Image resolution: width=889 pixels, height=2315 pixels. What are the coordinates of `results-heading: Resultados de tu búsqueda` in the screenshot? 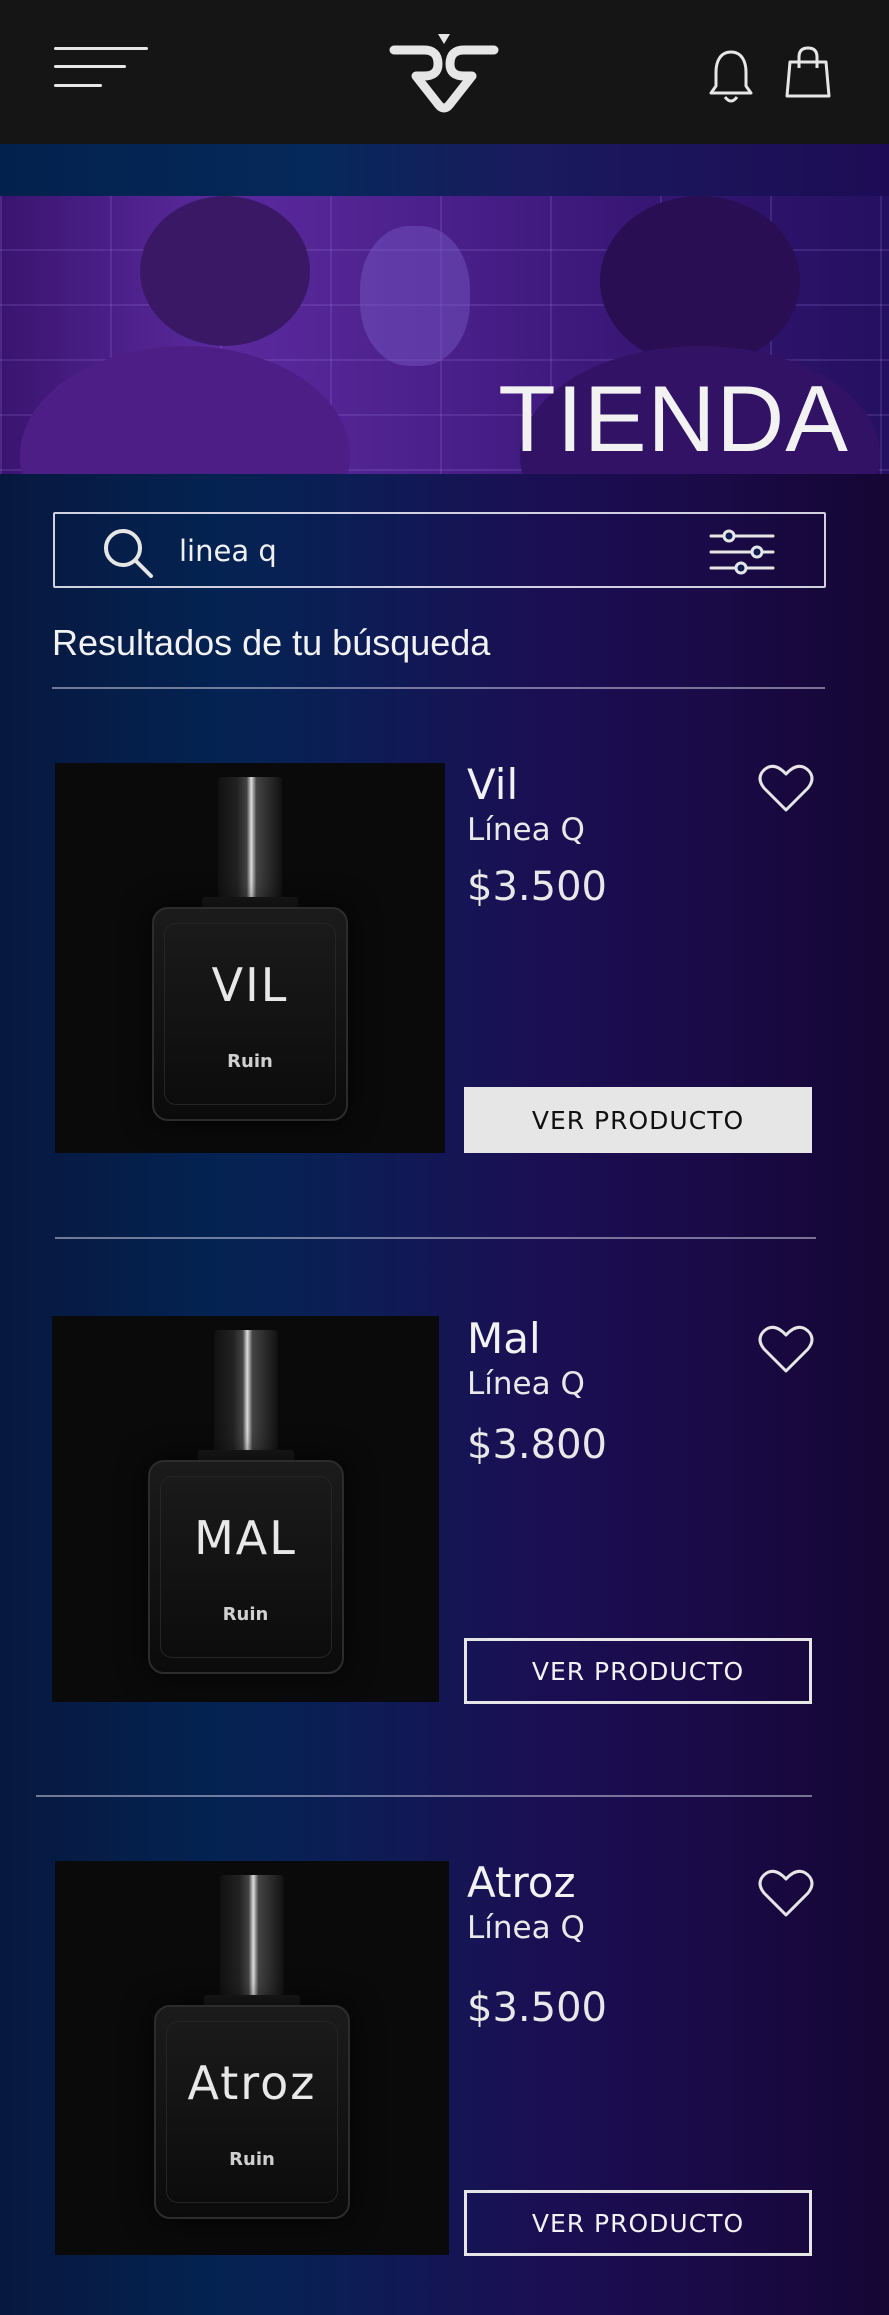 It's located at (271, 642).